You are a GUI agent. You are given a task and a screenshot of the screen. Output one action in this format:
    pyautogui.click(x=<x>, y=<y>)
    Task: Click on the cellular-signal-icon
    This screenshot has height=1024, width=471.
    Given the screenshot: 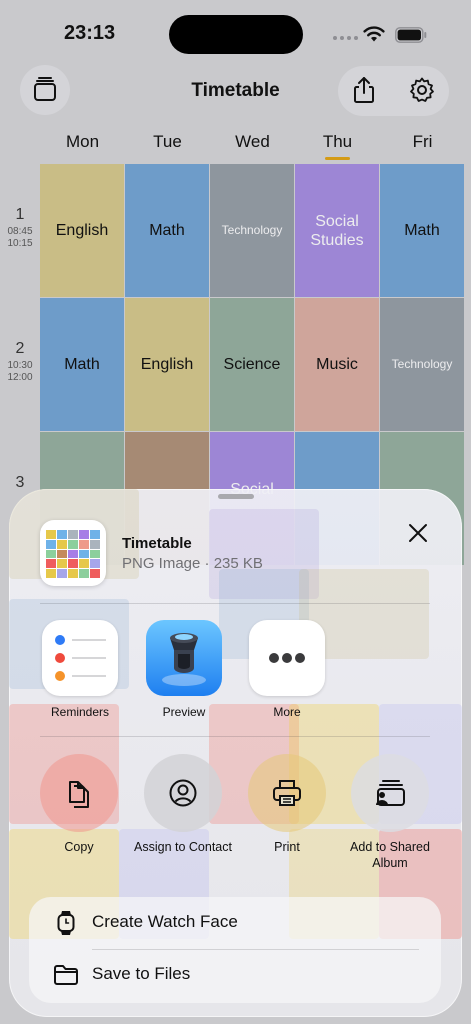 What is the action you would take?
    pyautogui.click(x=345, y=38)
    